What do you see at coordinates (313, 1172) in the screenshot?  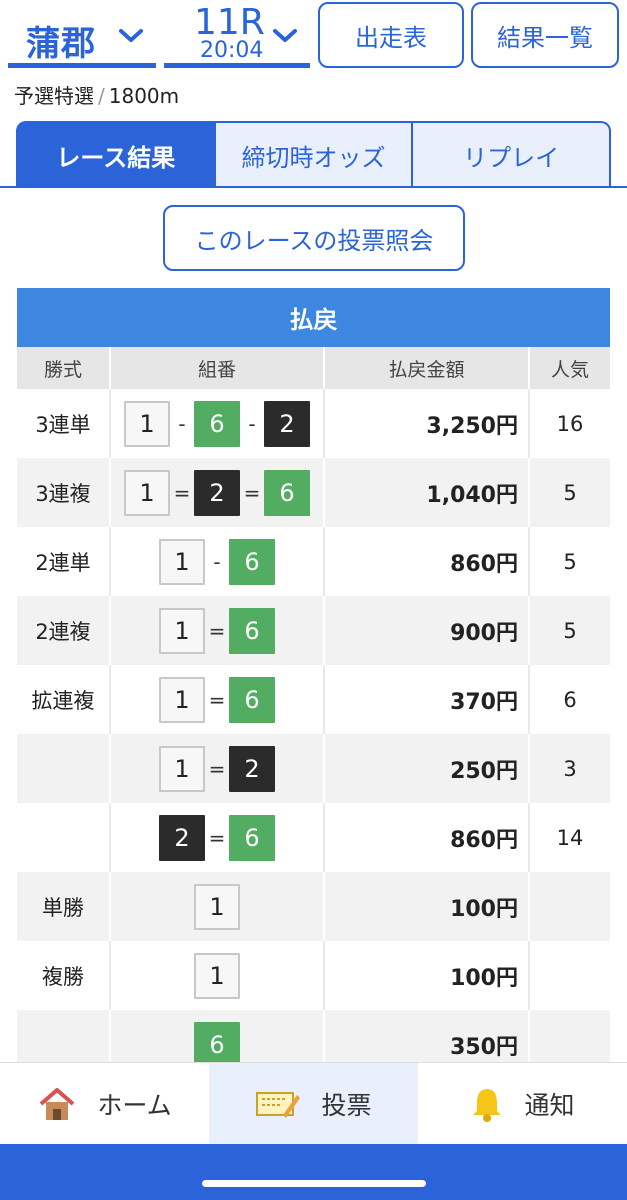 I see `system-bar` at bounding box center [313, 1172].